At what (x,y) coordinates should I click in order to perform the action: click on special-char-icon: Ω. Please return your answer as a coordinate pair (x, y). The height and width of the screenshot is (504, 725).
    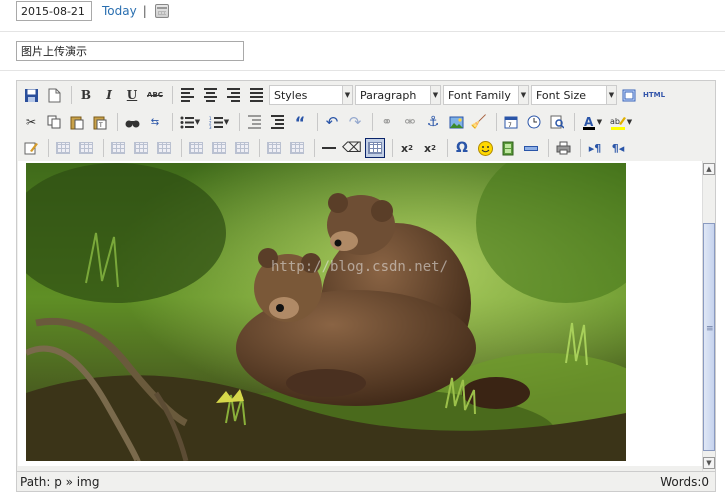
    Looking at the image, I should click on (462, 148).